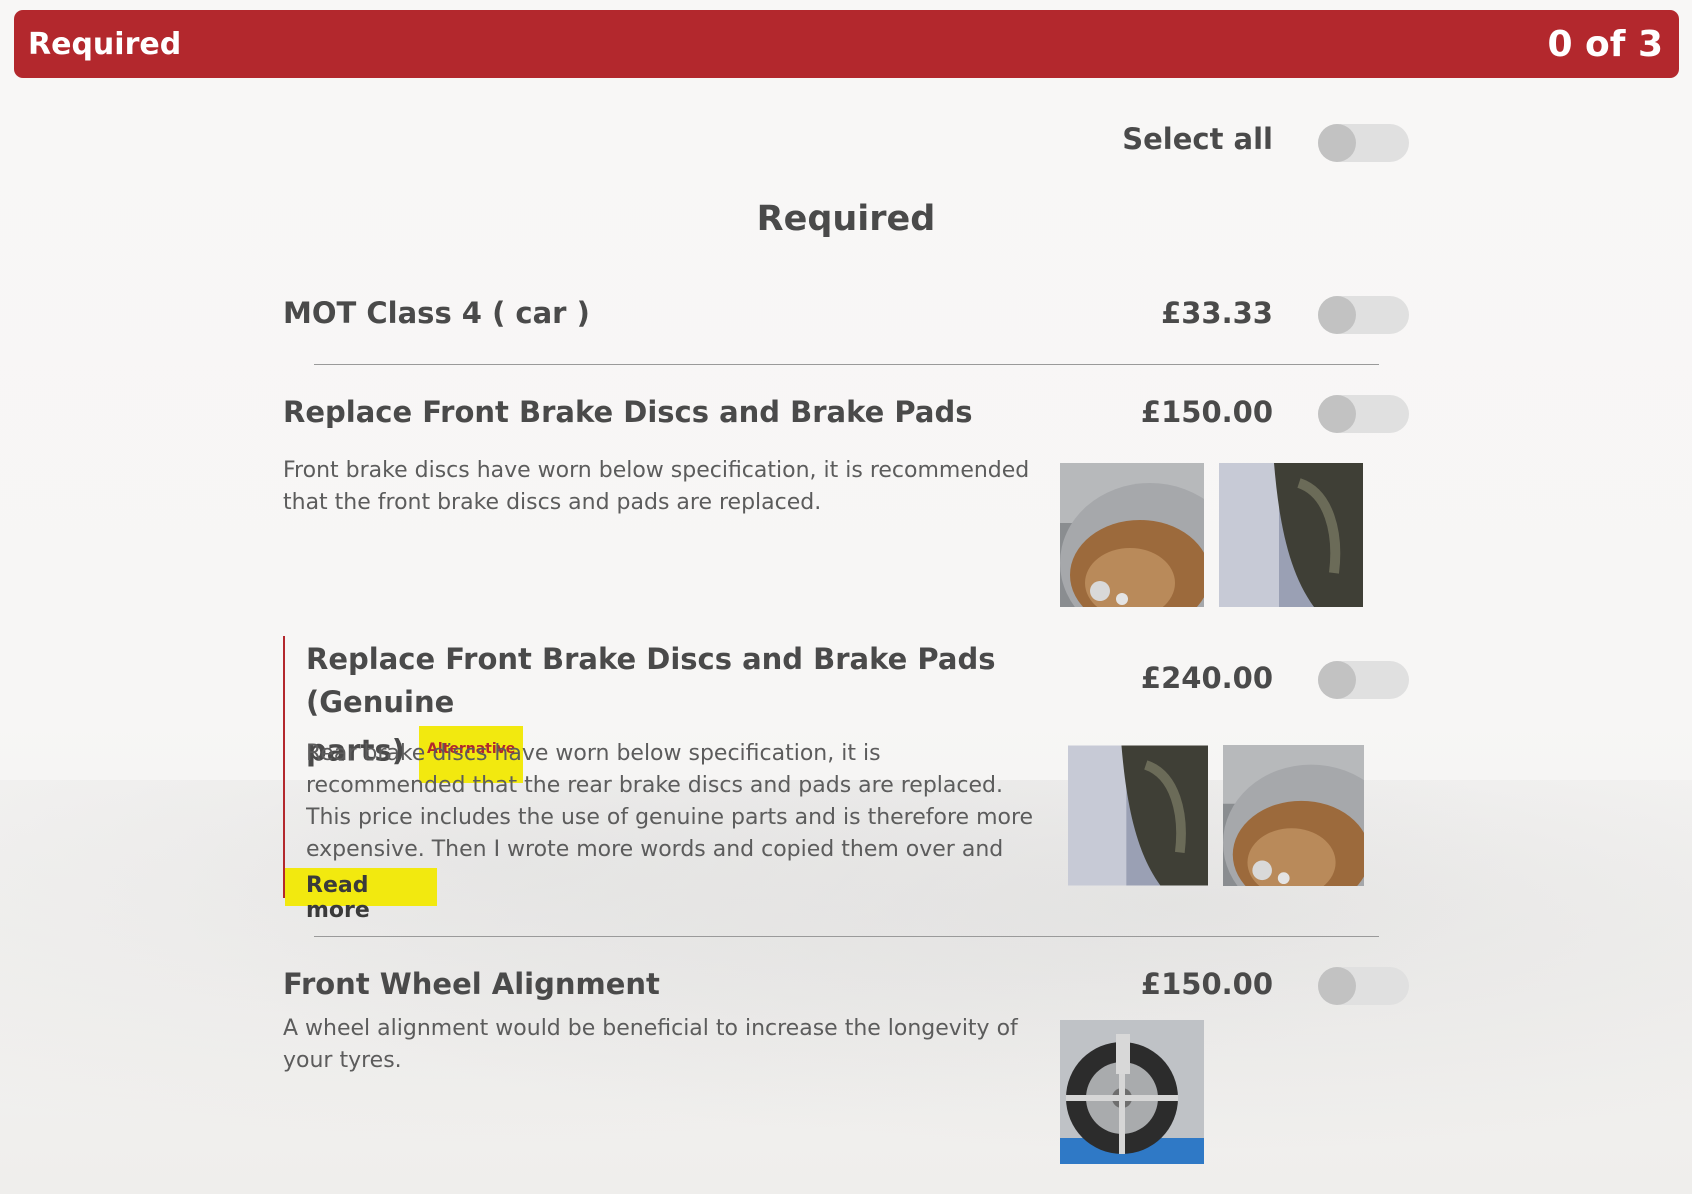  I want to click on section-title: Required, so click(846, 219).